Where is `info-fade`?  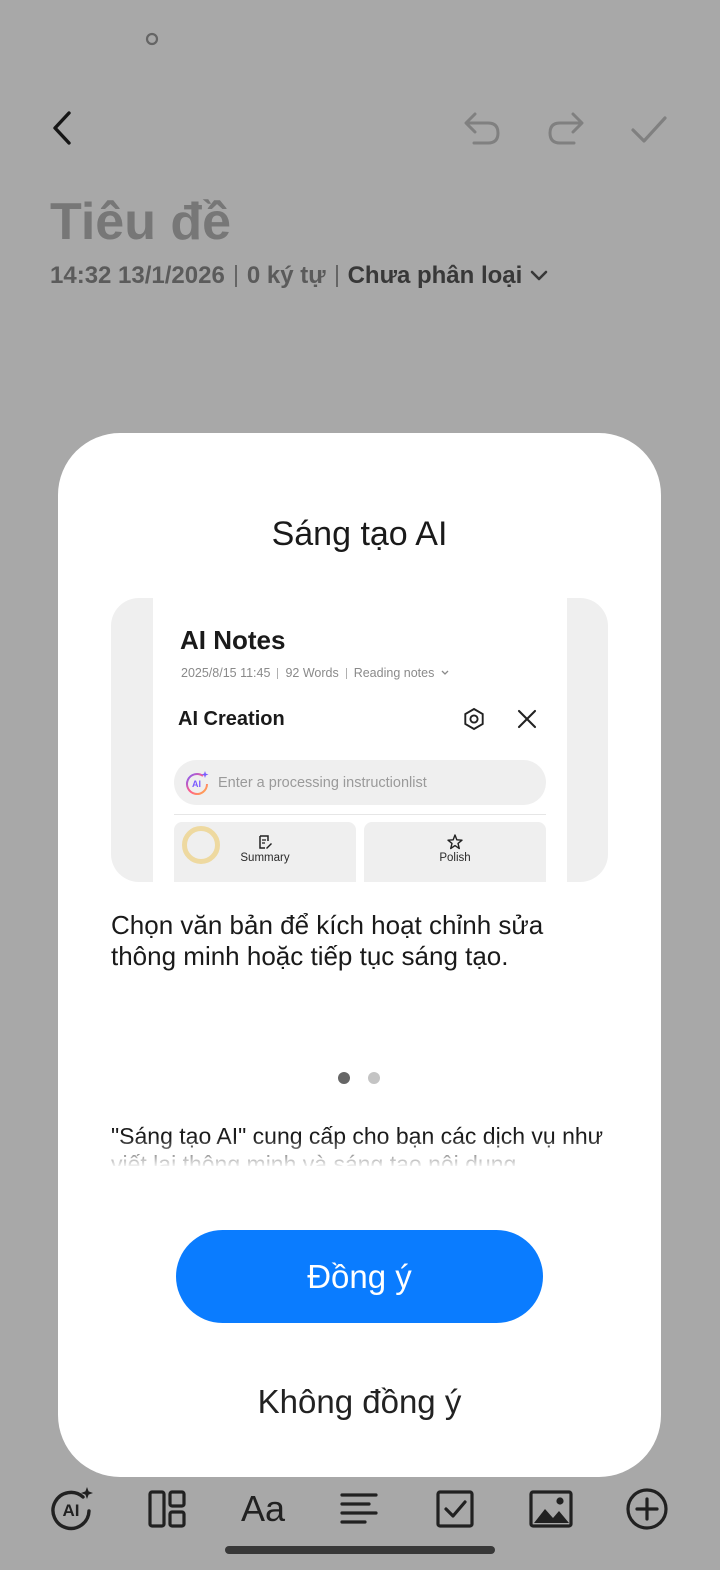
info-fade is located at coordinates (361, 1153).